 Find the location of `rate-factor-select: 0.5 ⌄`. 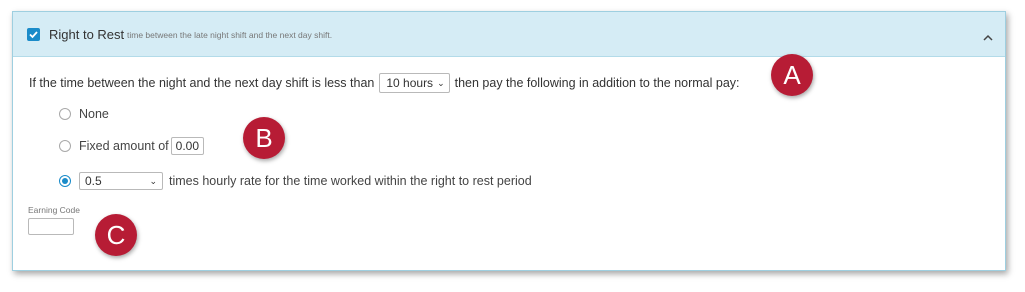

rate-factor-select: 0.5 ⌄ is located at coordinates (121, 181).